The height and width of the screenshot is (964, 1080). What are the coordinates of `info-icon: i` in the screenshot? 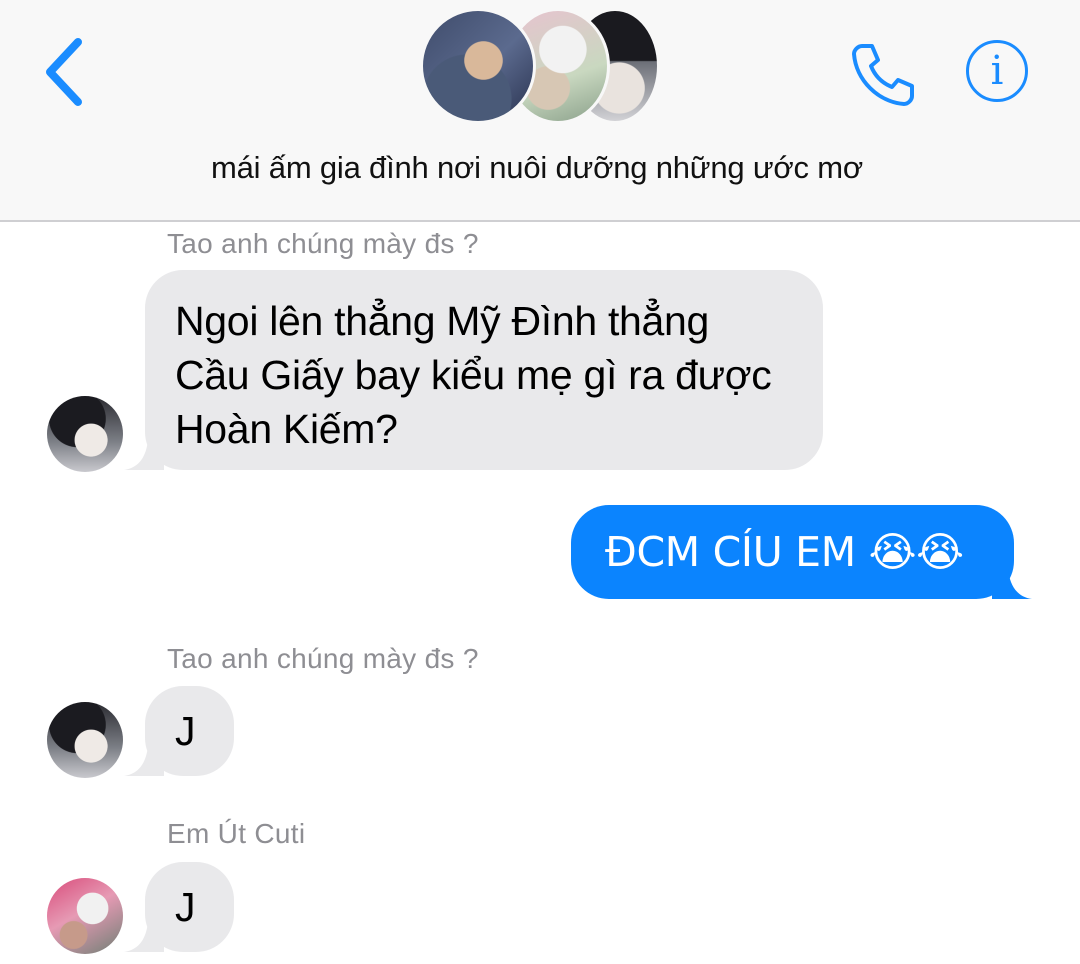 It's located at (997, 71).